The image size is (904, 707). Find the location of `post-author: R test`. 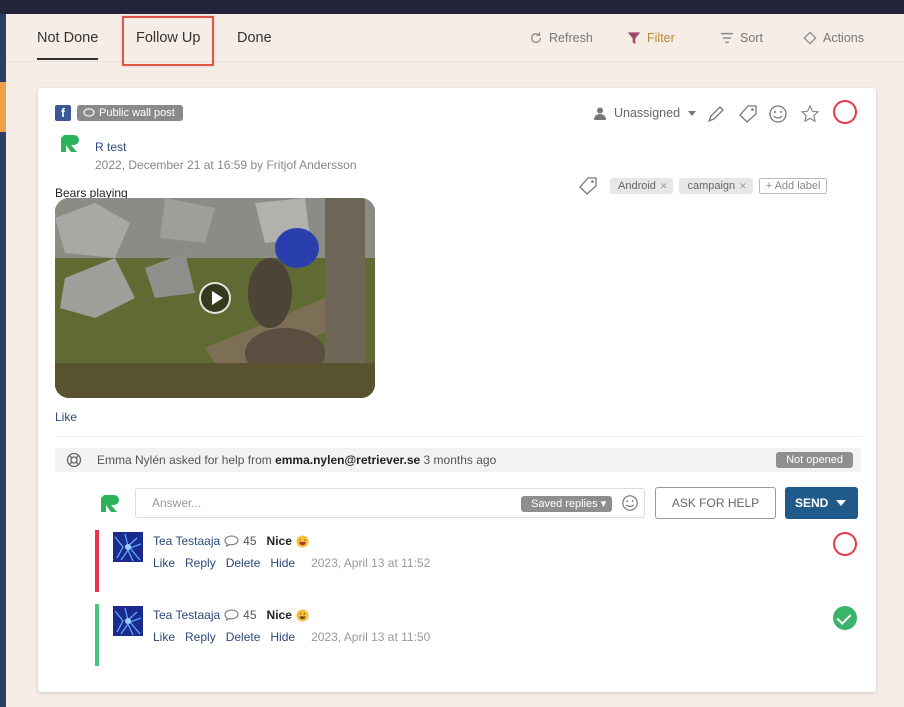

post-author: R test is located at coordinates (110, 147).